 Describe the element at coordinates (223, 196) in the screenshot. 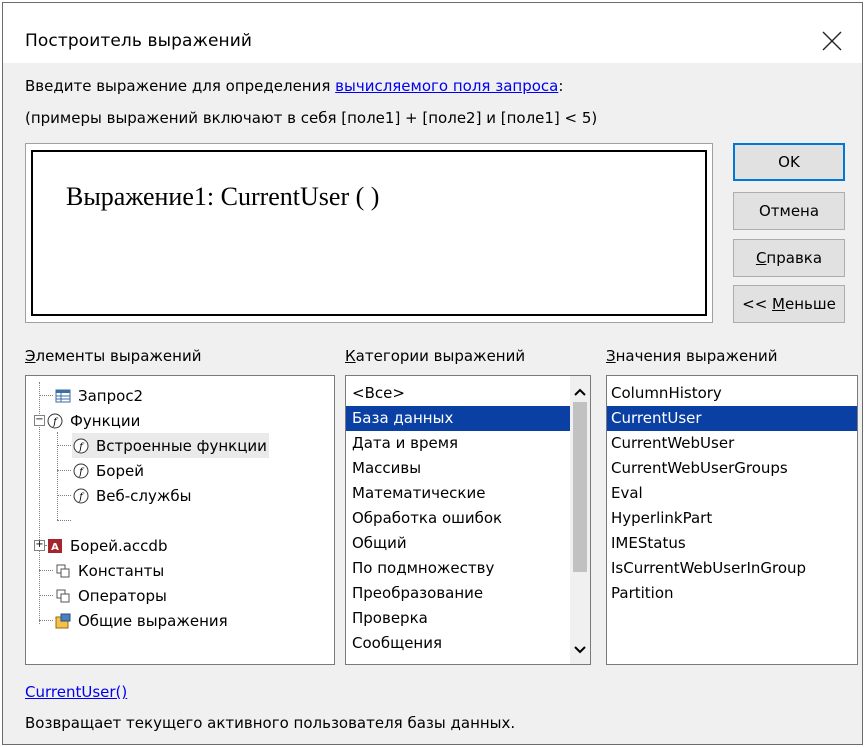

I see `expression-text: Выражение1: CurrentUser ( )` at that location.